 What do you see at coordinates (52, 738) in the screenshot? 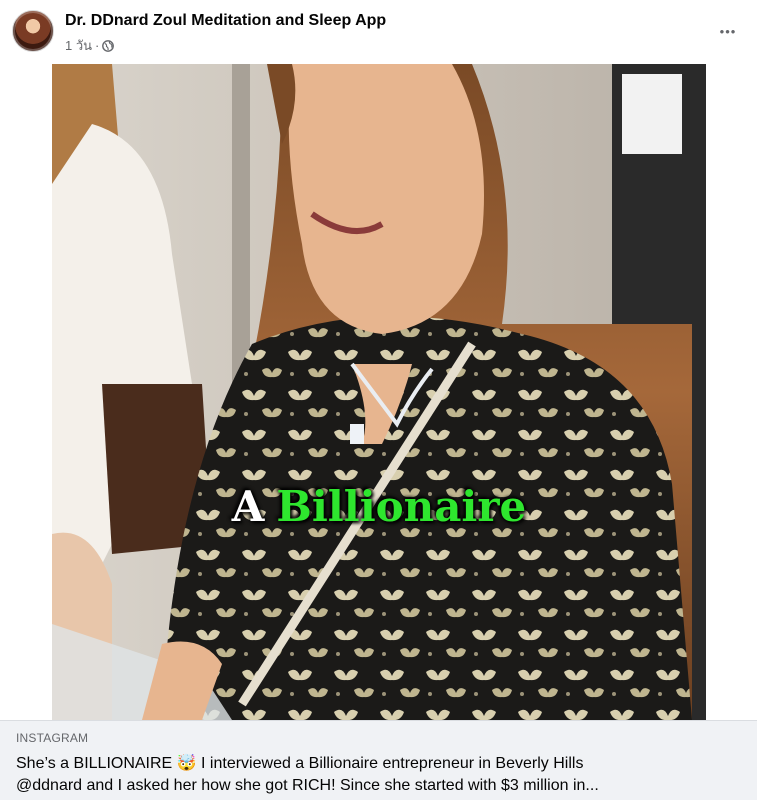
I see `link-source-domain: INSTAGRAM` at bounding box center [52, 738].